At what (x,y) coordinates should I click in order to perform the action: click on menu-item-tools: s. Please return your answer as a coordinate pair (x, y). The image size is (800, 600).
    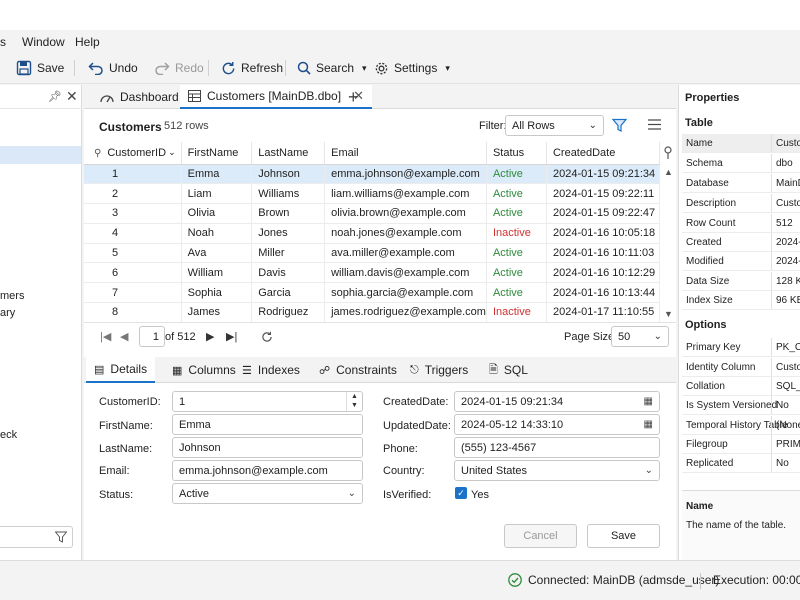
    Looking at the image, I should click on (3, 42).